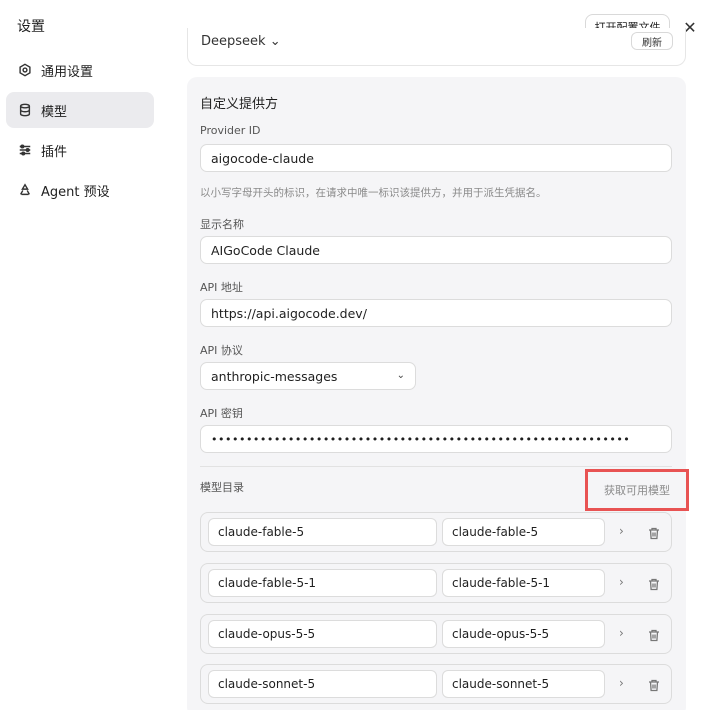  Describe the element at coordinates (221, 413) in the screenshot. I see `api-key-label: API 密钥` at that location.